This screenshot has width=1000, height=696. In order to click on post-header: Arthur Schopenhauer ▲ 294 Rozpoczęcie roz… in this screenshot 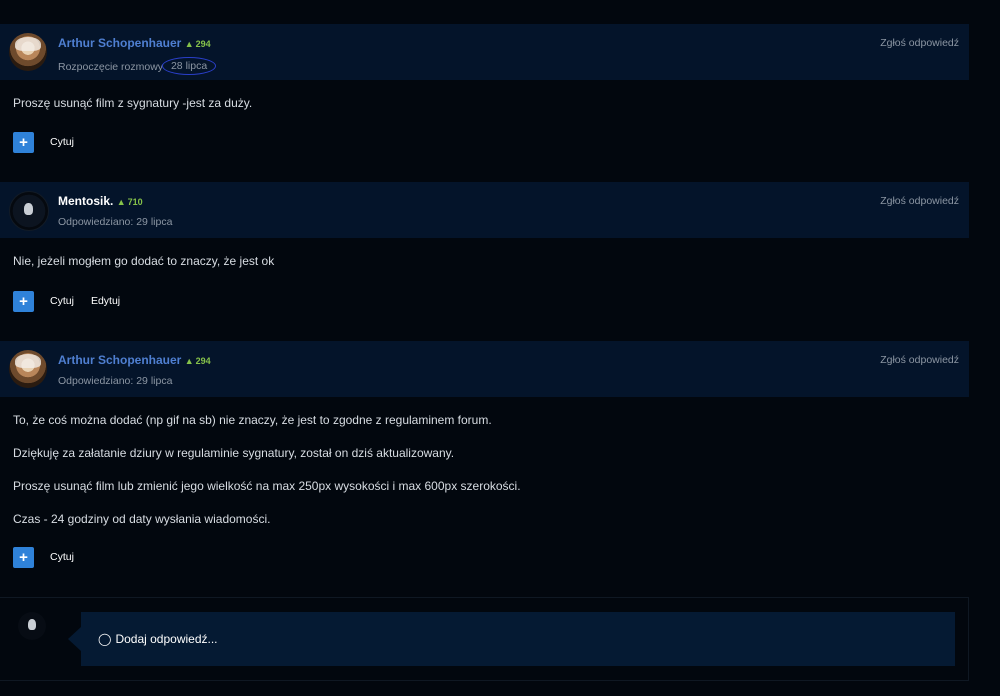, I will do `click(484, 52)`.